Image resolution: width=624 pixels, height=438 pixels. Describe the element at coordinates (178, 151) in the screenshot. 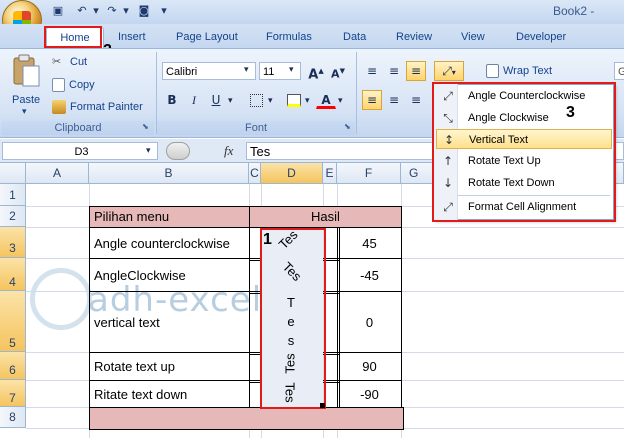

I see `formula-bar-handle-icon` at that location.